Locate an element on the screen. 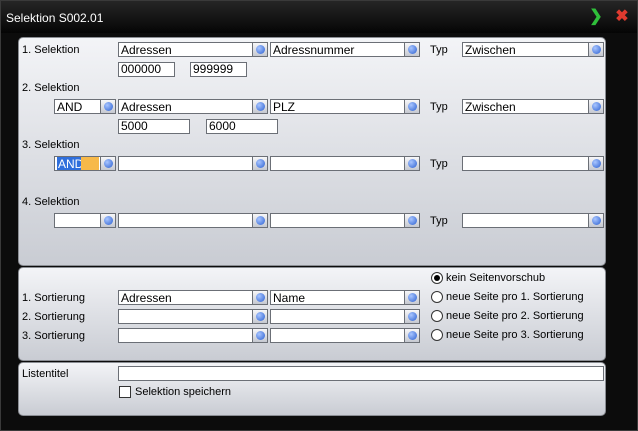 The height and width of the screenshot is (431, 638). sorting-1-field-combo: Name is located at coordinates (345, 297).